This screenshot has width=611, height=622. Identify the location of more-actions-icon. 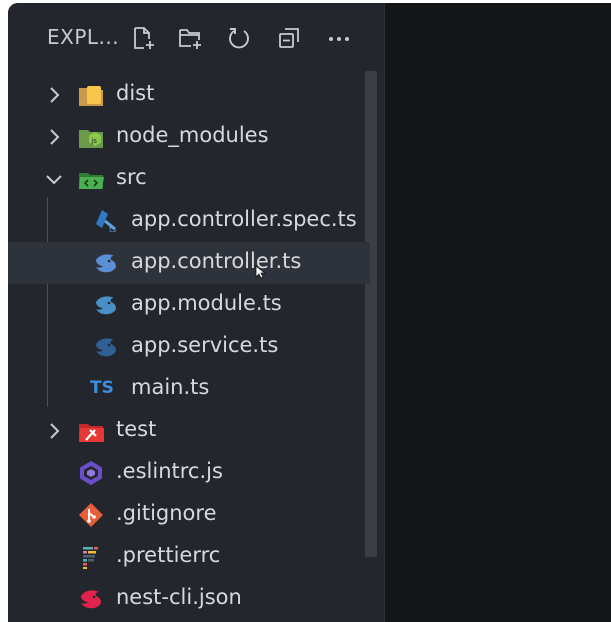
(339, 39).